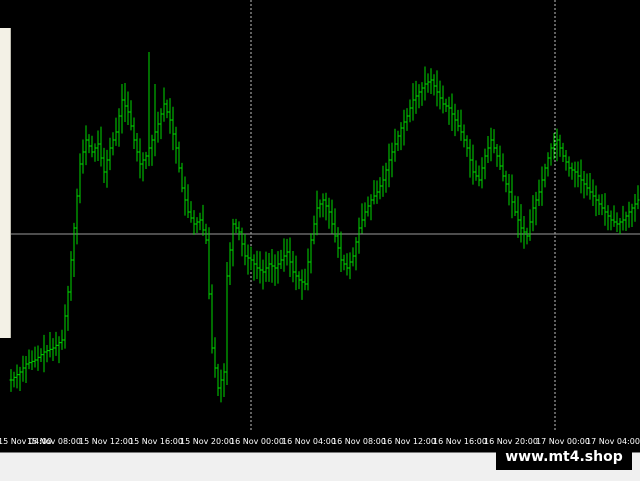  I want to click on watermark-label: www.mt4.shop, so click(564, 457).